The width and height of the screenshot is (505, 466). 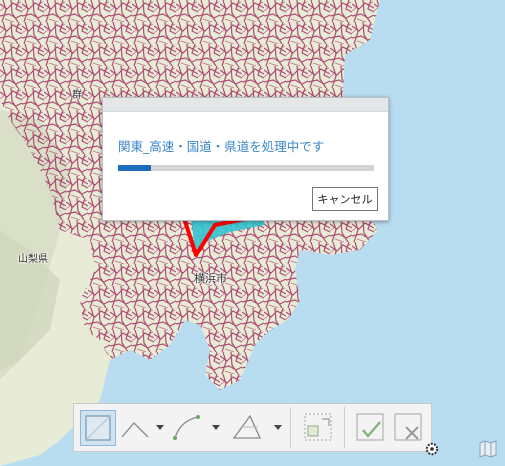 What do you see at coordinates (77, 95) in the screenshot?
I see `place-label-gunma: 群` at bounding box center [77, 95].